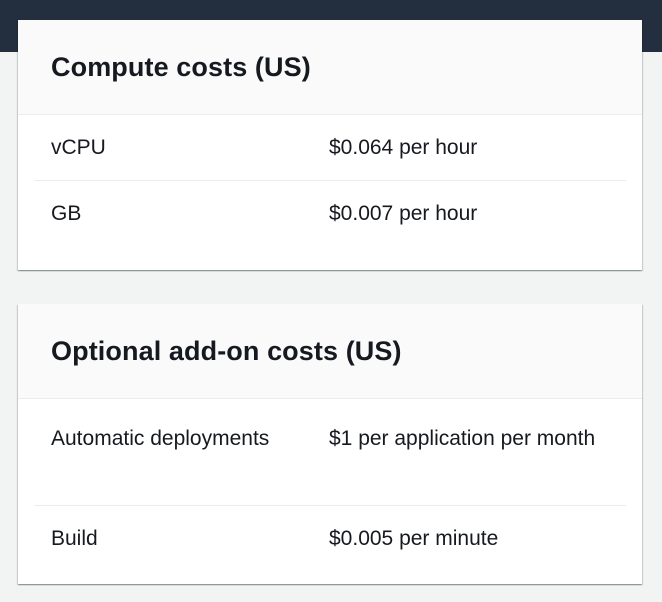  I want to click on addon-costs-title: Optional add-on costs (US), so click(226, 350).